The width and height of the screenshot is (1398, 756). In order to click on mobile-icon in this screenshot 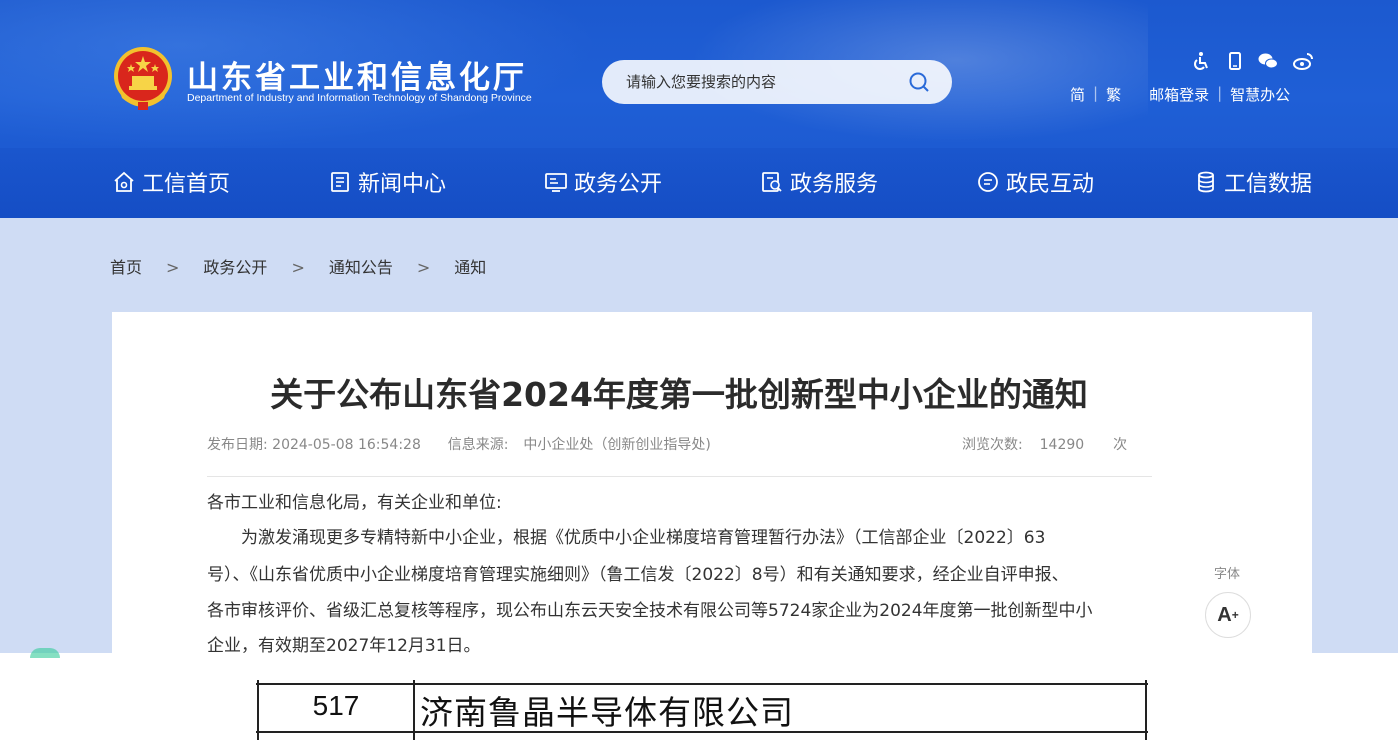, I will do `click(1235, 61)`.